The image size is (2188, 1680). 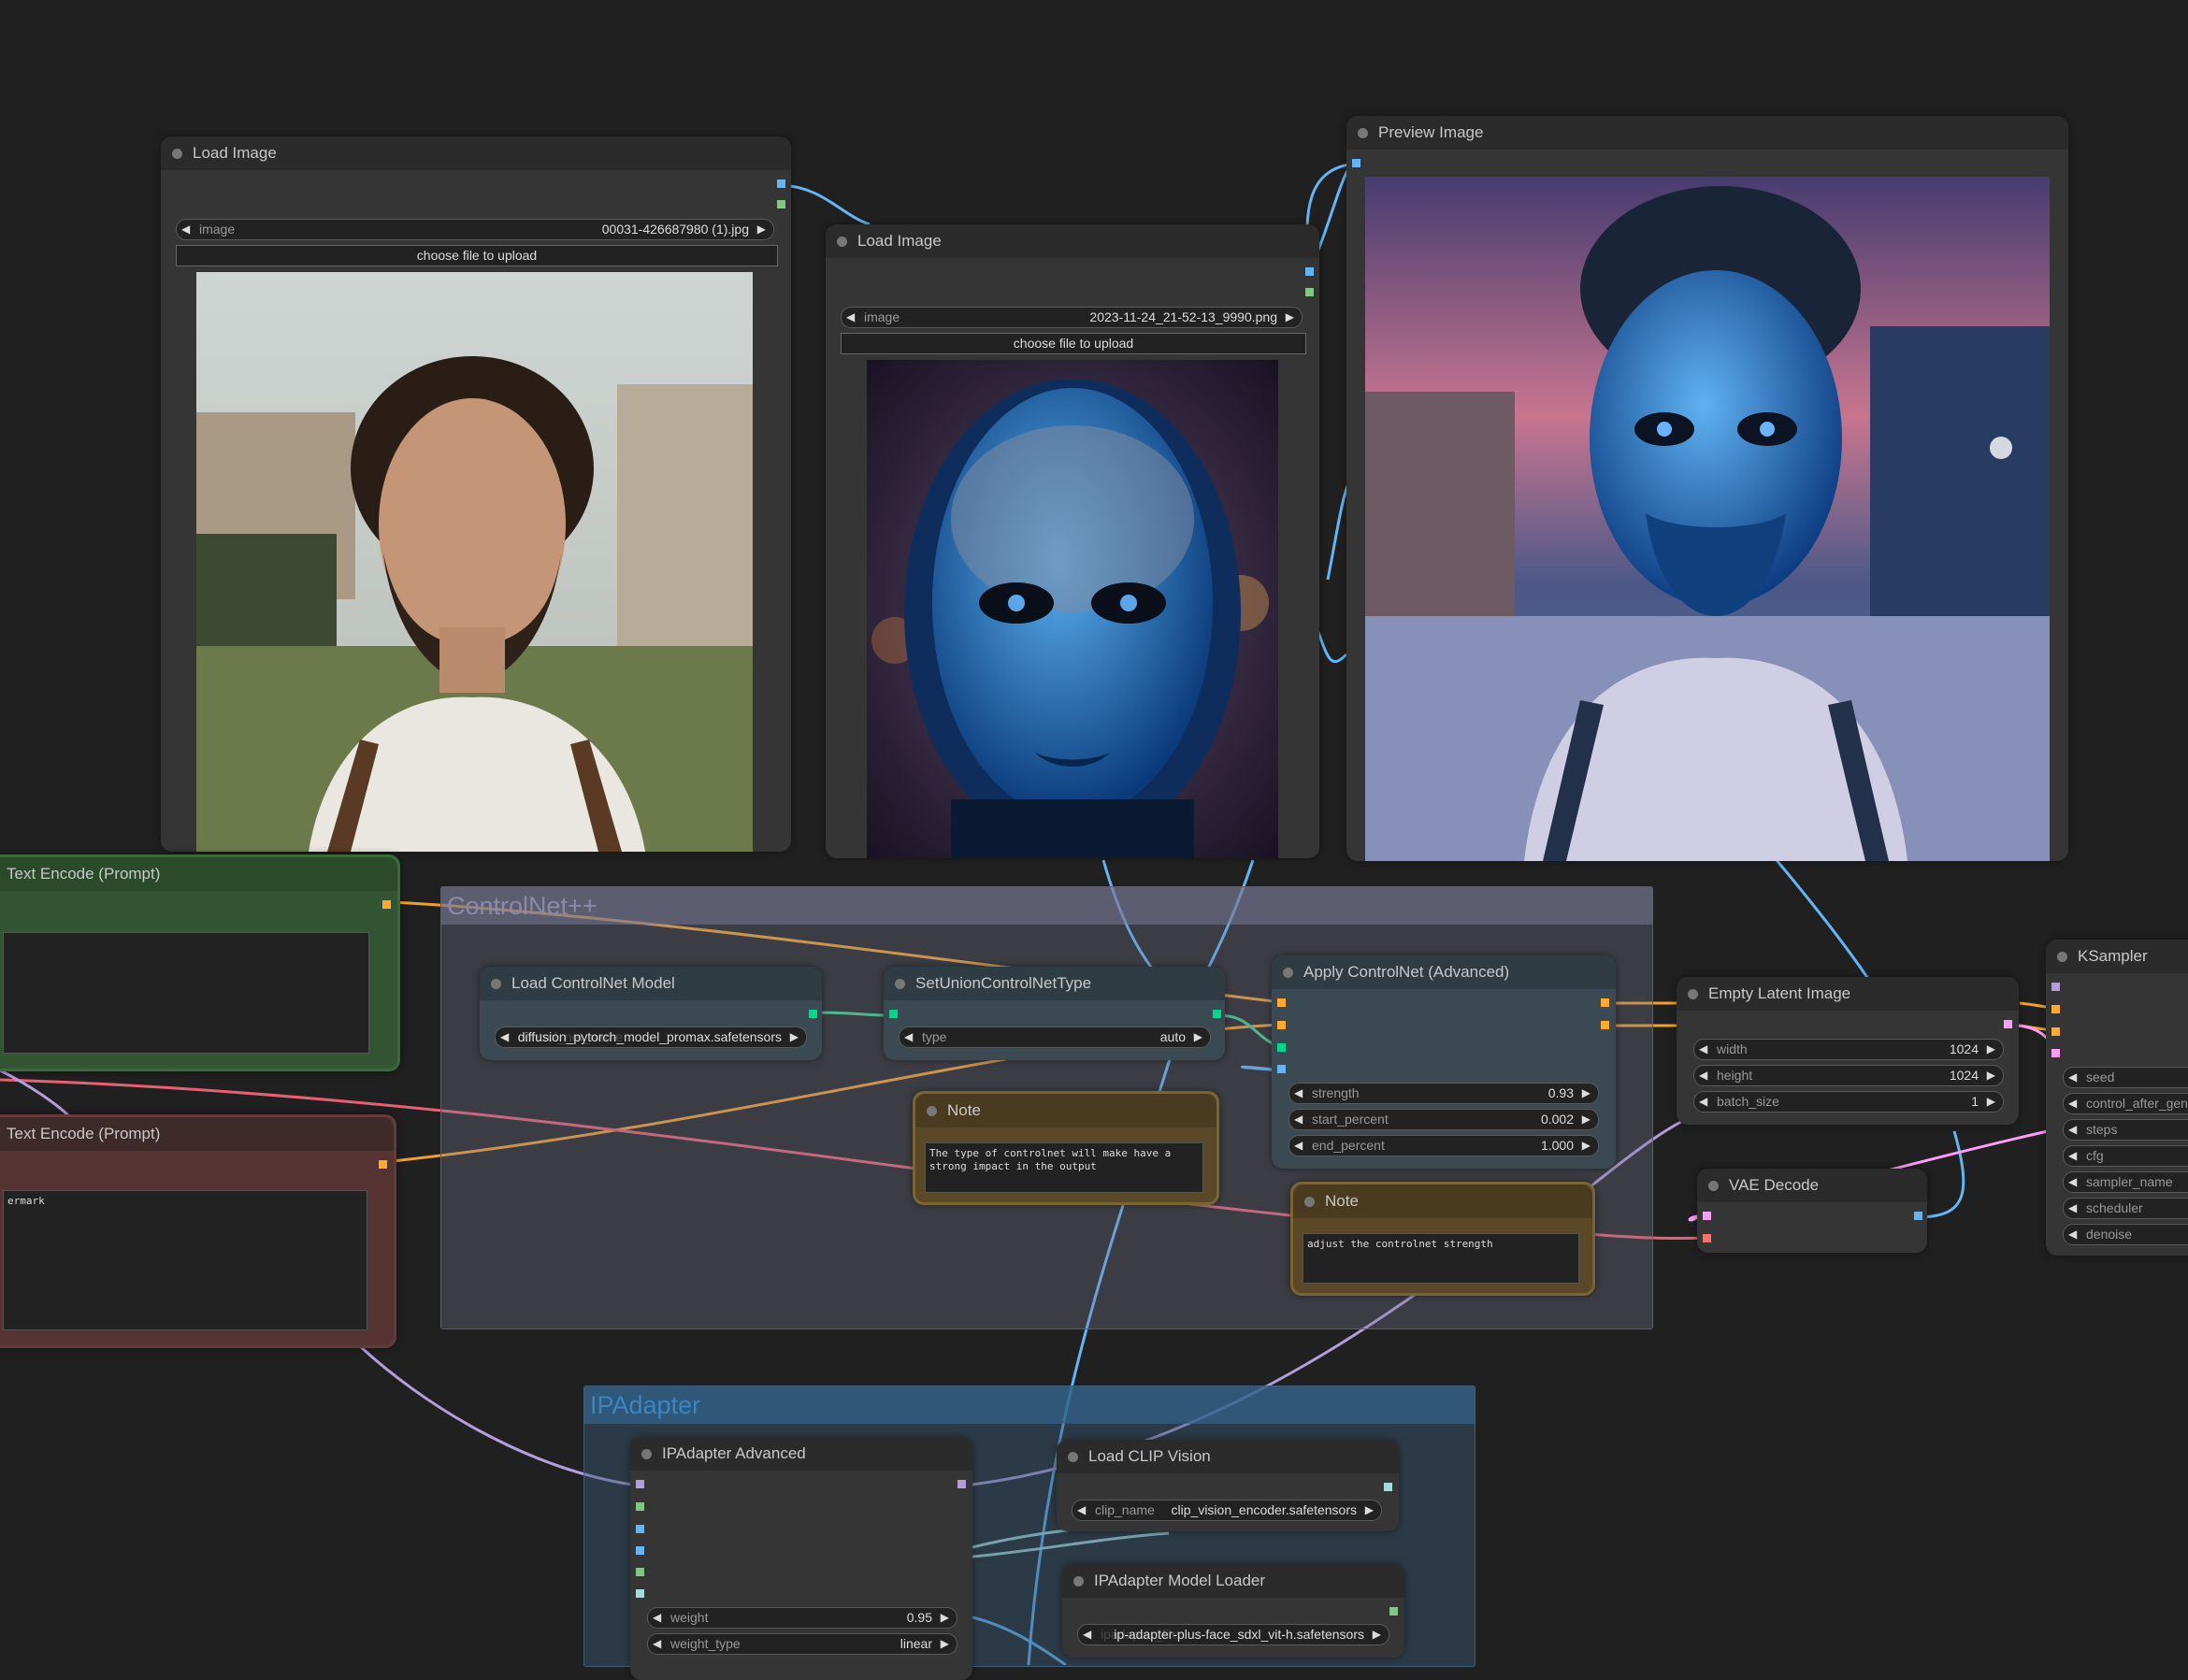 What do you see at coordinates (2008, 1024) in the screenshot?
I see `output-slot-latent` at bounding box center [2008, 1024].